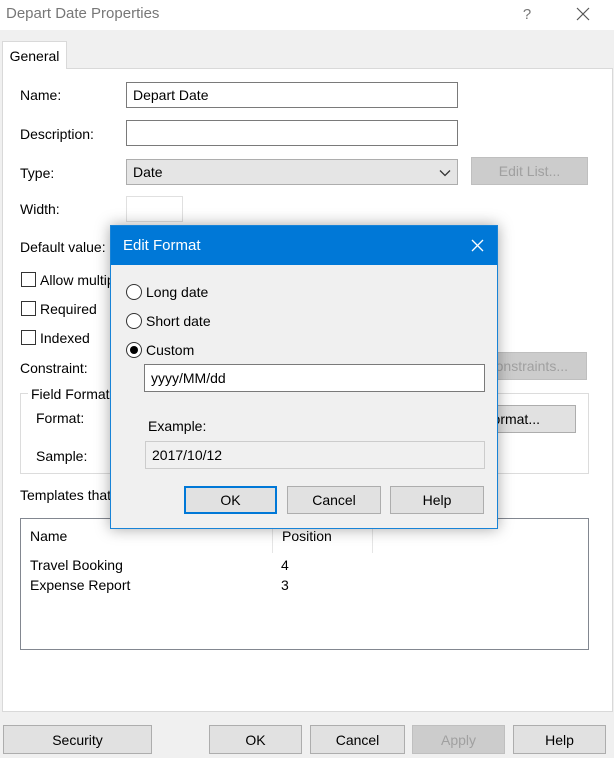 The height and width of the screenshot is (758, 614). What do you see at coordinates (76, 565) in the screenshot?
I see `row-name: Travel Booking` at bounding box center [76, 565].